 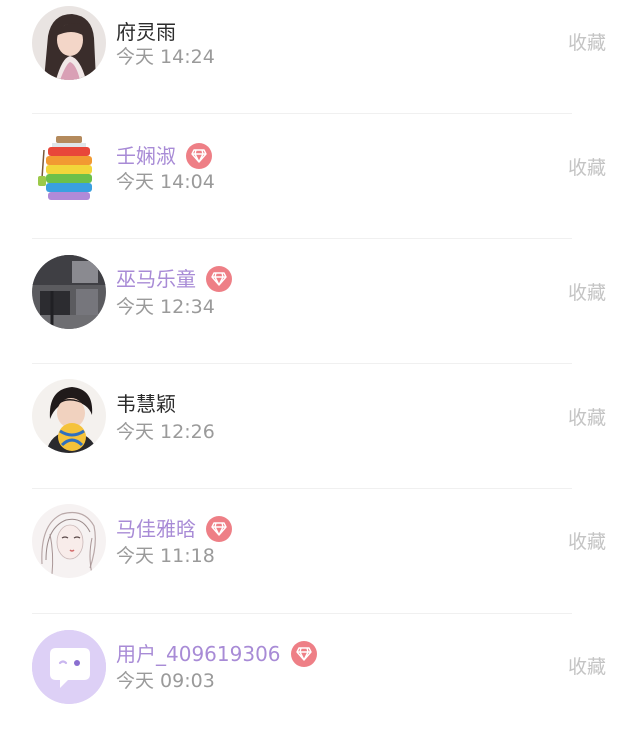 What do you see at coordinates (156, 529) in the screenshot?
I see `contact-name: 马佳雅晗` at bounding box center [156, 529].